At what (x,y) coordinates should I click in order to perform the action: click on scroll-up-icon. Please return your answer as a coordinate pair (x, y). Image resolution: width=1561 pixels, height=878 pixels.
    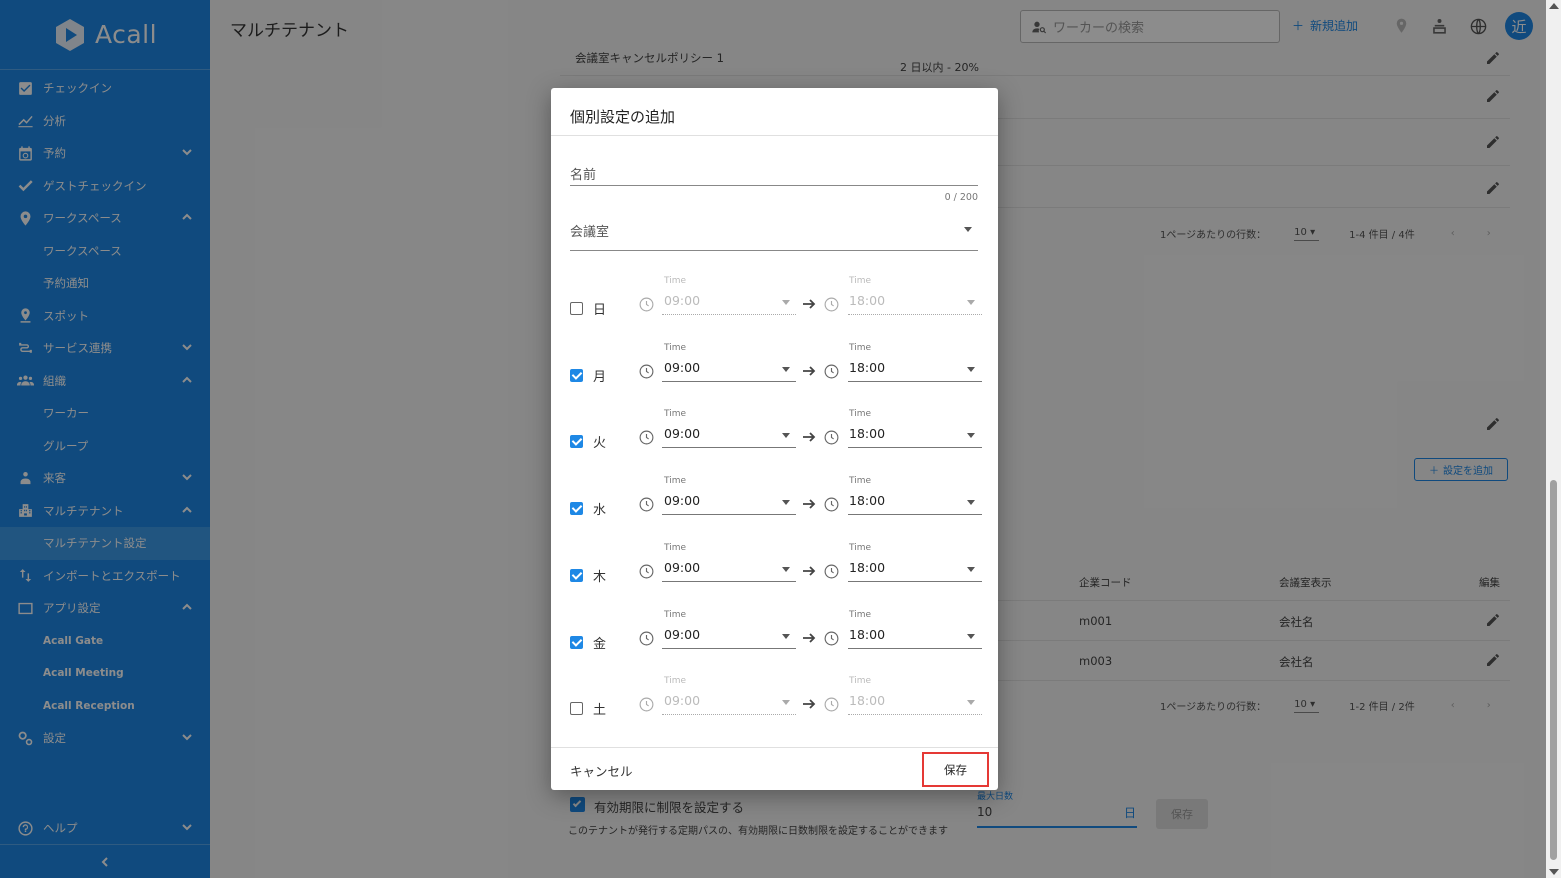
    Looking at the image, I should click on (1554, 6).